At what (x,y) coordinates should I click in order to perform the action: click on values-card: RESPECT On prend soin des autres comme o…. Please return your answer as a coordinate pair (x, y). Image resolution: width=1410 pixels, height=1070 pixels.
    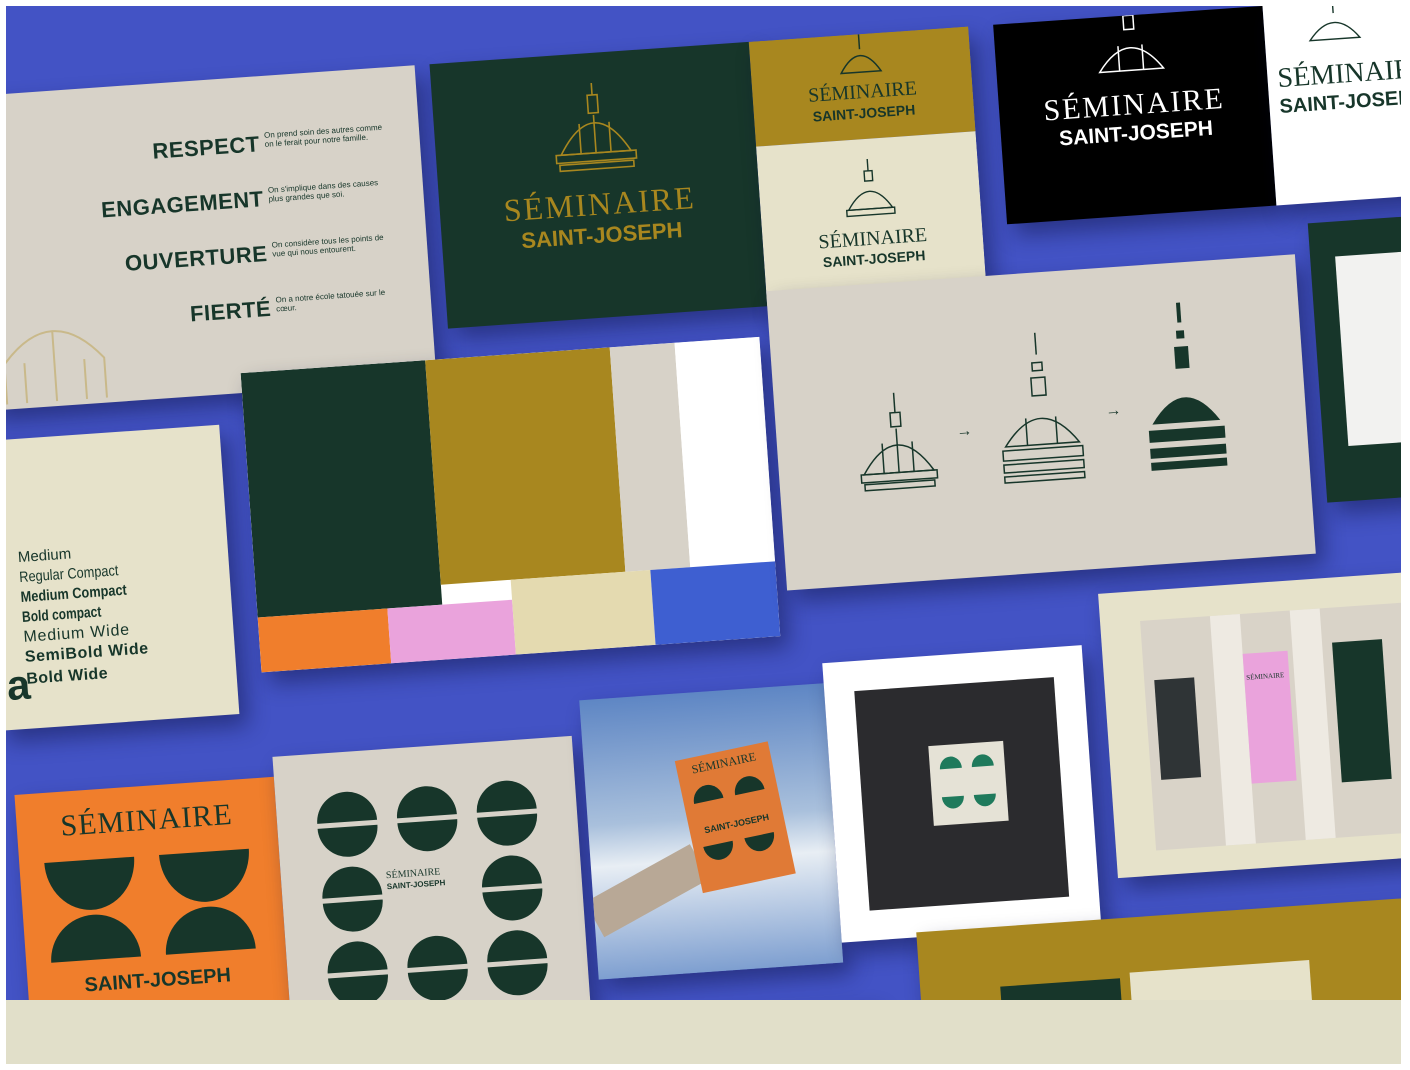
    Looking at the image, I should click on (221, 238).